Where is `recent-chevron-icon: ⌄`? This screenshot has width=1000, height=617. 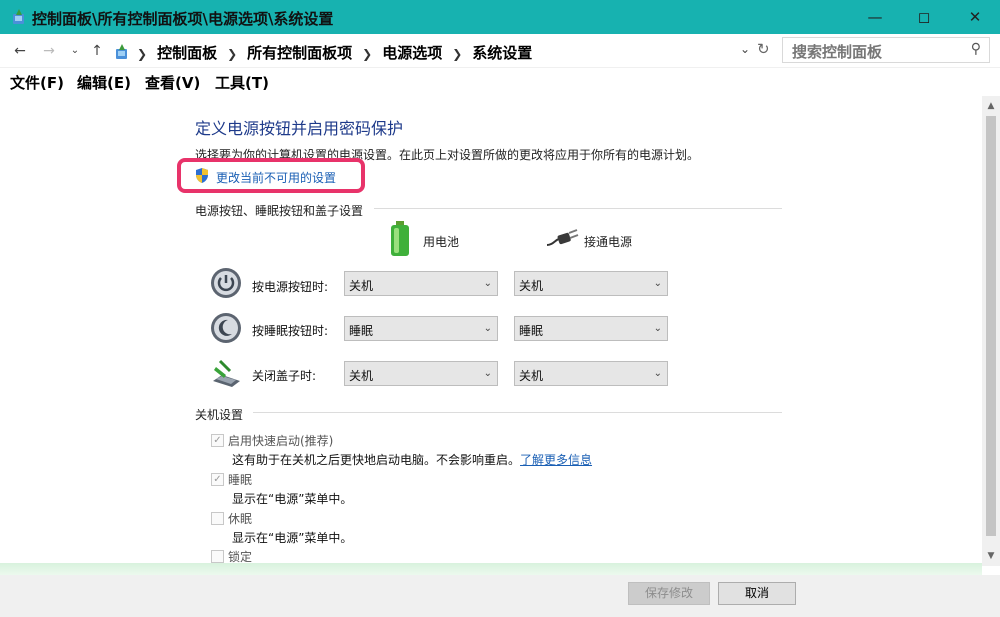
recent-chevron-icon: ⌄ is located at coordinates (75, 51).